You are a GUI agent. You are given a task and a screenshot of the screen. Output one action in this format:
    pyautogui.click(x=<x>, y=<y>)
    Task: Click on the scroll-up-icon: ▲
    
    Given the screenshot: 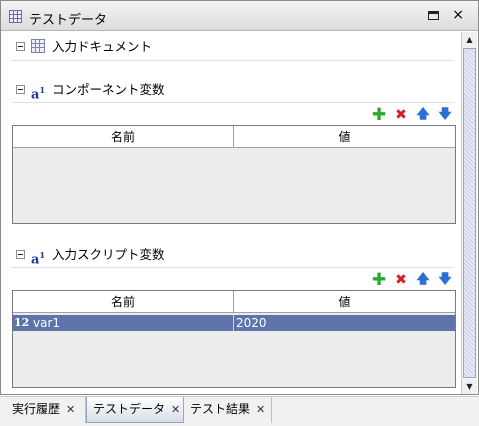 What is the action you would take?
    pyautogui.click(x=469, y=39)
    